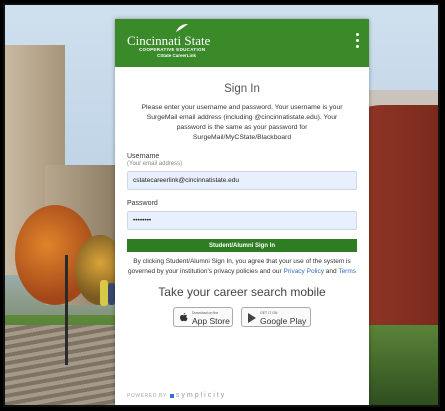 The image size is (445, 411). I want to click on logo-subtitle: COOPERATIVE EDUCATION, so click(172, 49).